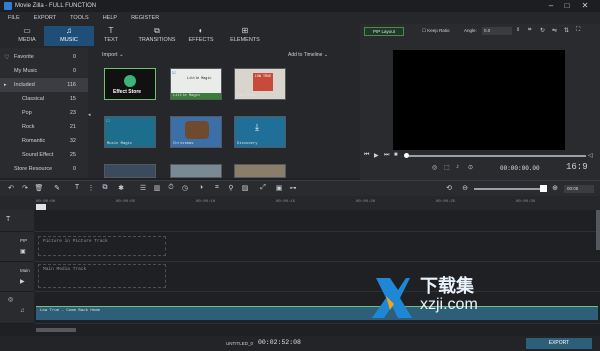 This screenshot has height=351, width=600. What do you see at coordinates (245, 36) in the screenshot?
I see `tab-elements: ⊞ ELEMENTS` at bounding box center [245, 36].